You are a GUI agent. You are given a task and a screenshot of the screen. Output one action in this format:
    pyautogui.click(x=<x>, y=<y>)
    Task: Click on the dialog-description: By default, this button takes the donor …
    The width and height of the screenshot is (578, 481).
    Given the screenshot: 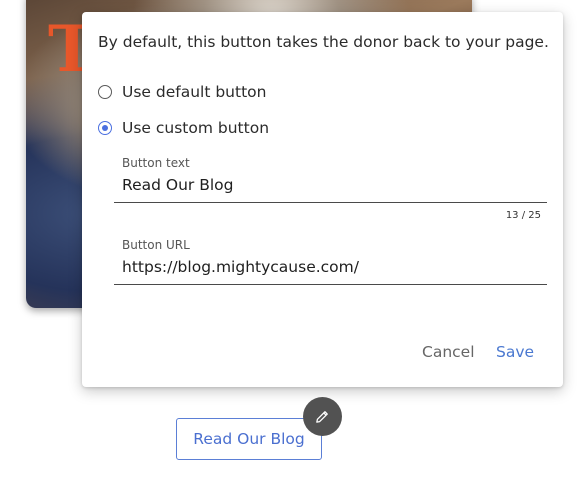 What is the action you would take?
    pyautogui.click(x=323, y=42)
    